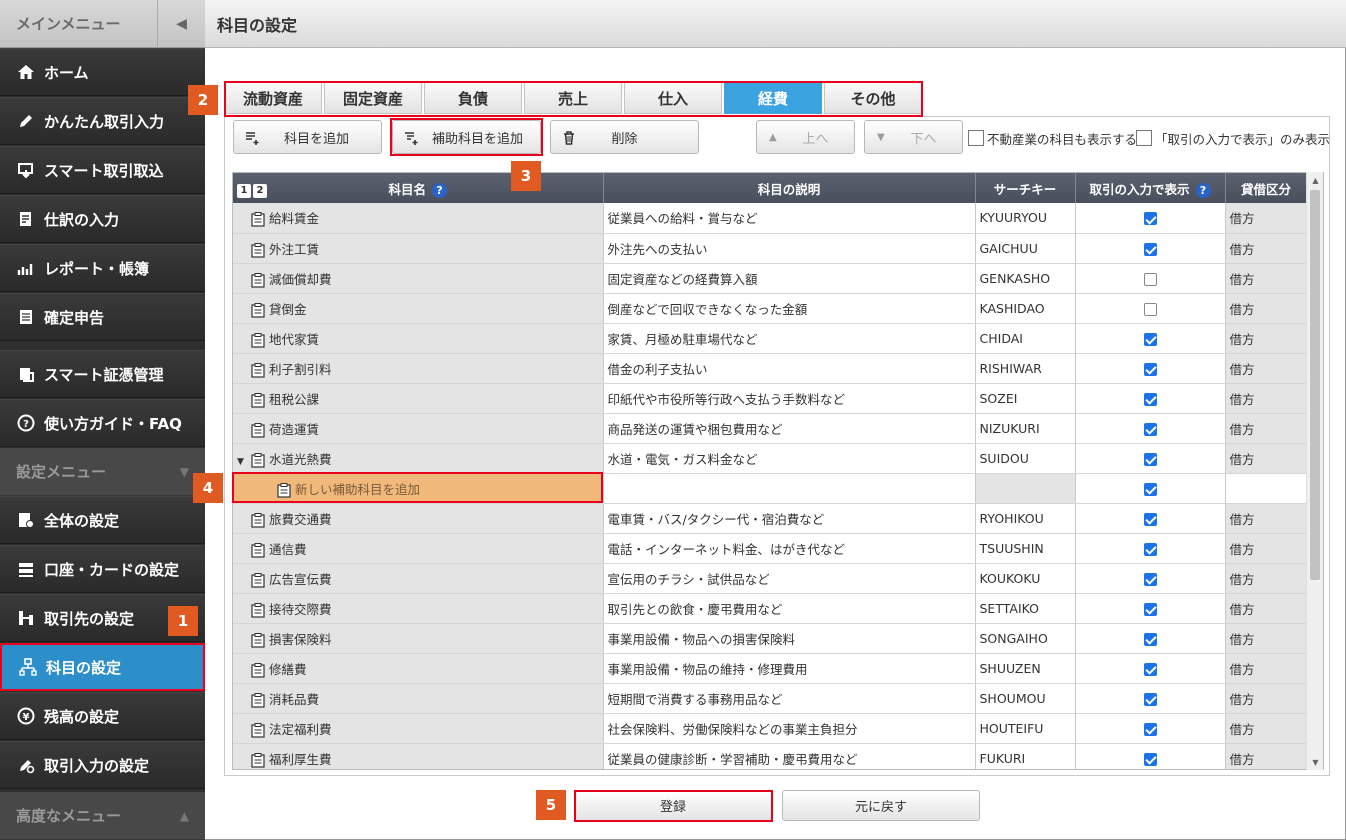  What do you see at coordinates (1025, 338) in the screenshot?
I see `search-key-cell: CHIDAI` at bounding box center [1025, 338].